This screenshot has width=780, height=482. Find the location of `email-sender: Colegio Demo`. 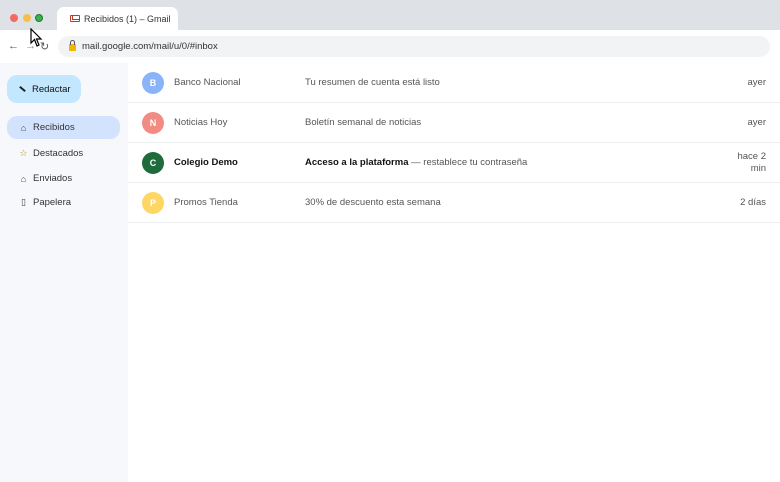

email-sender: Colegio Demo is located at coordinates (206, 162).